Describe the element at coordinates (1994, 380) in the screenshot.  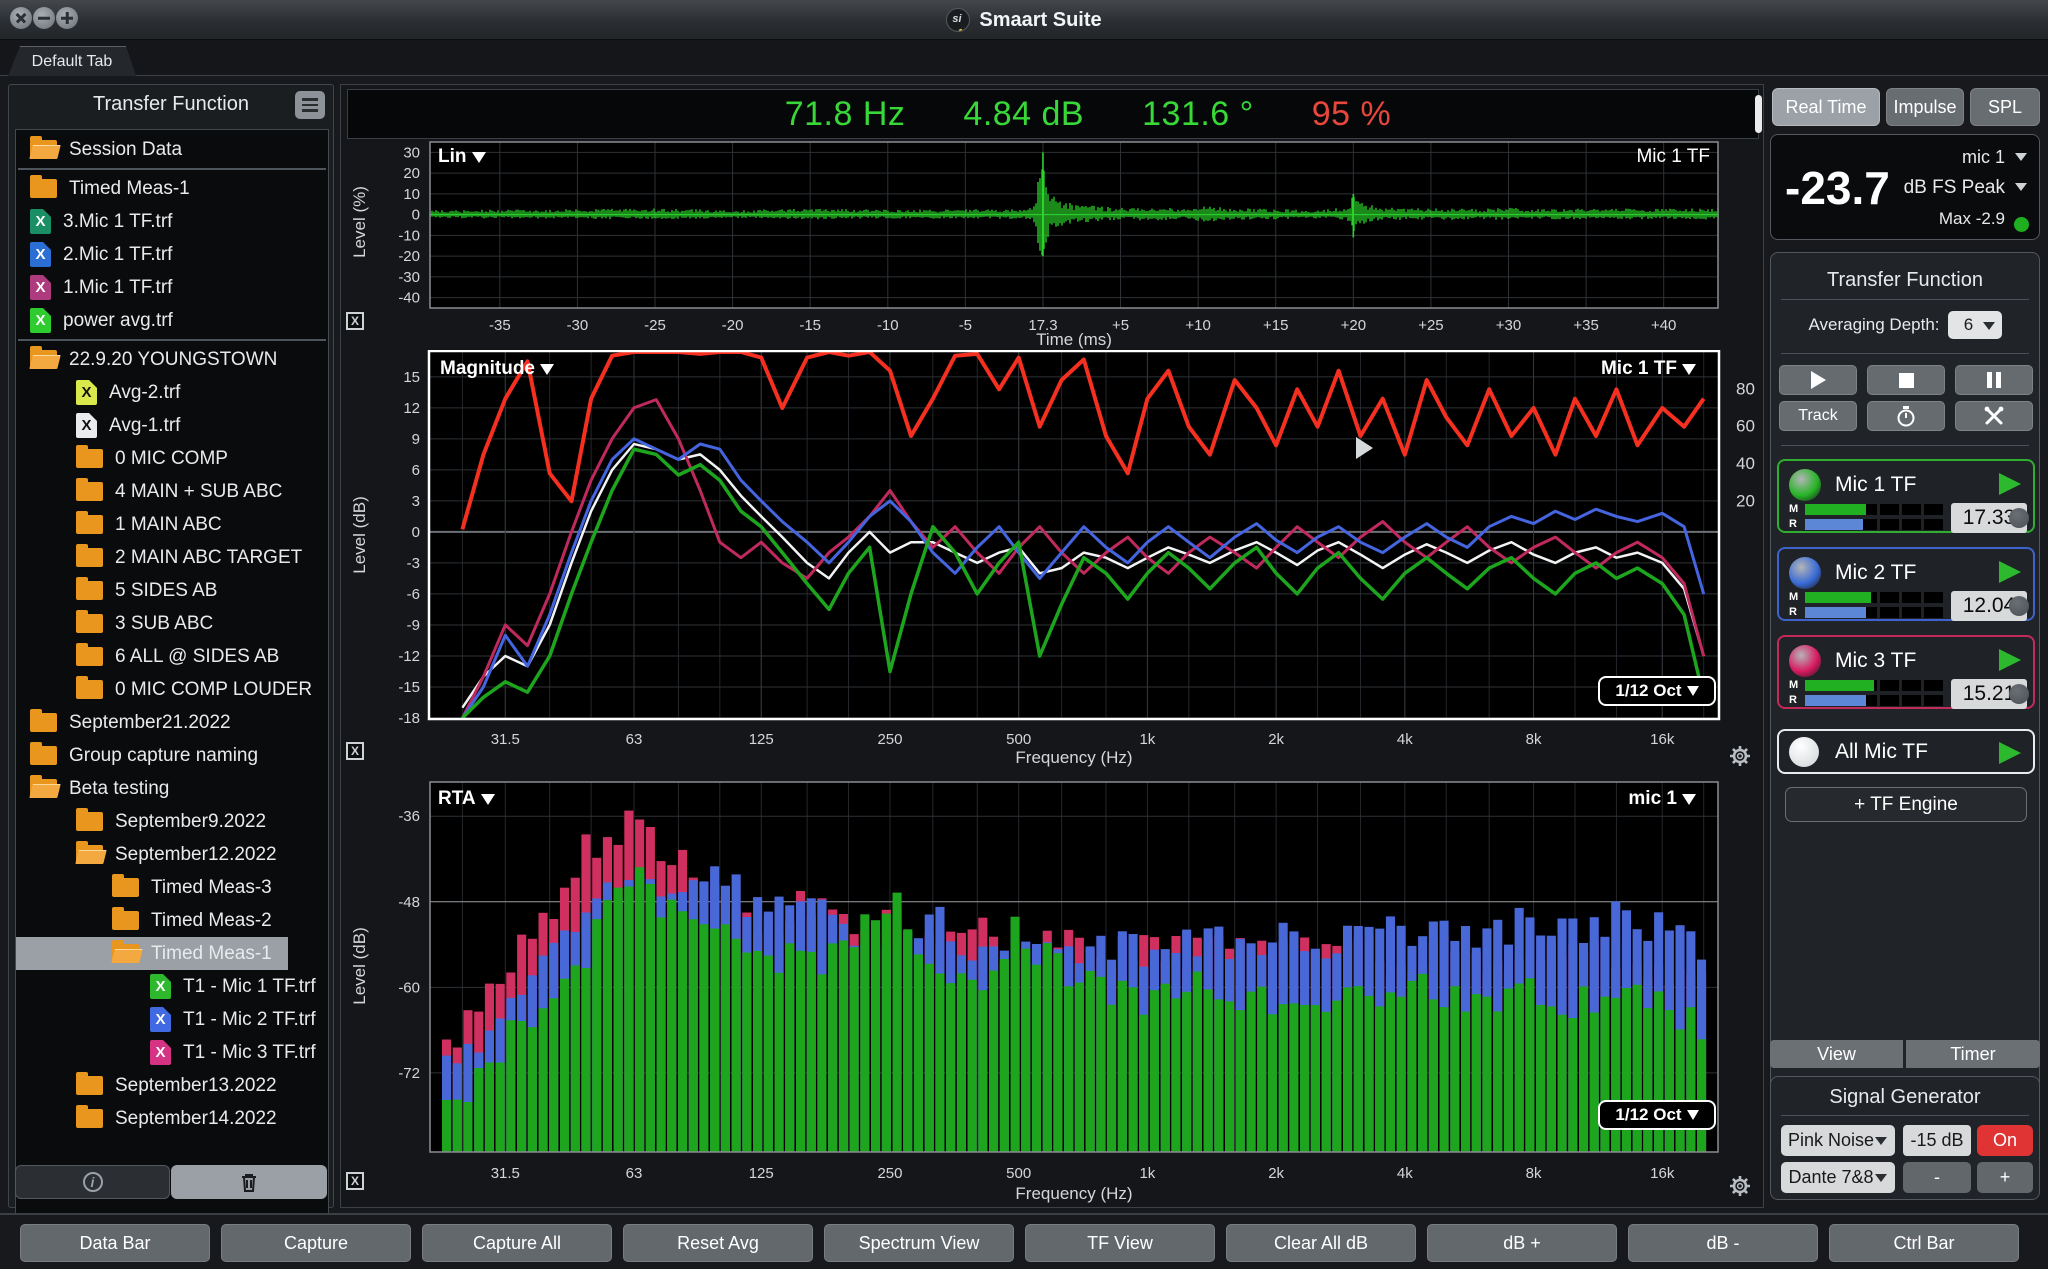
I see `pause-button` at that location.